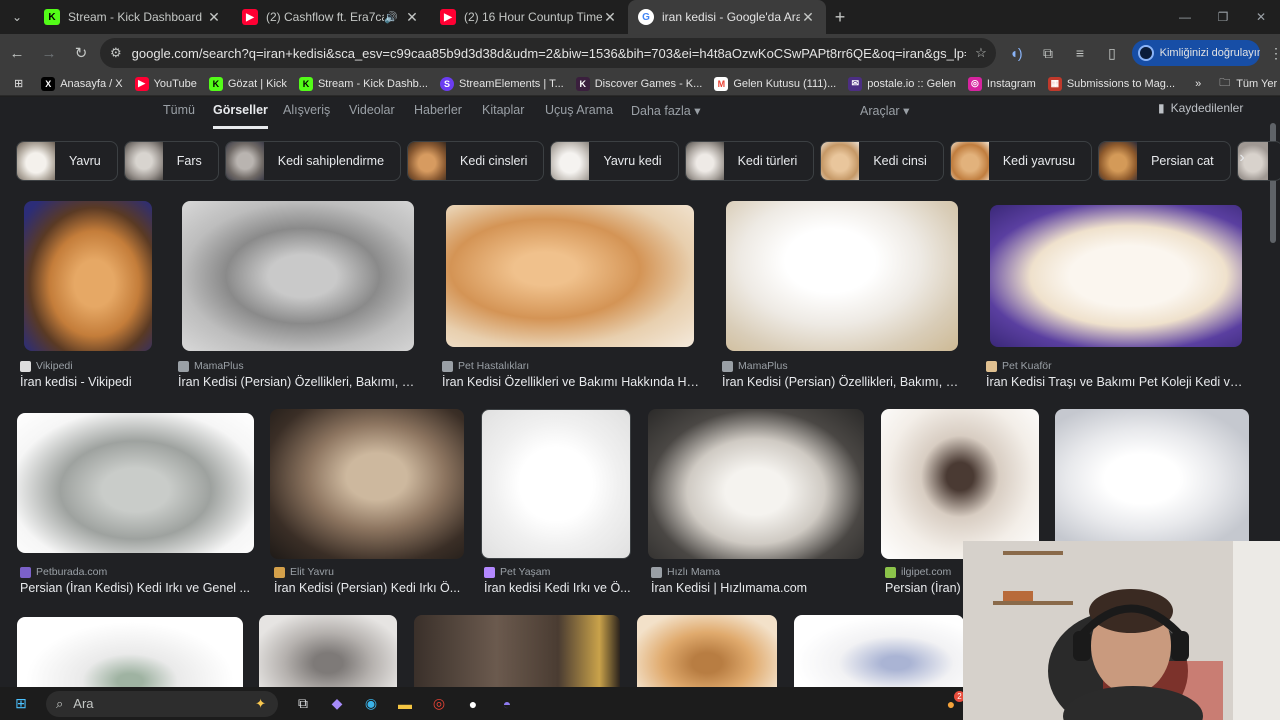 The height and width of the screenshot is (720, 1280). I want to click on speaker-icon: 🔊, so click(391, 17).